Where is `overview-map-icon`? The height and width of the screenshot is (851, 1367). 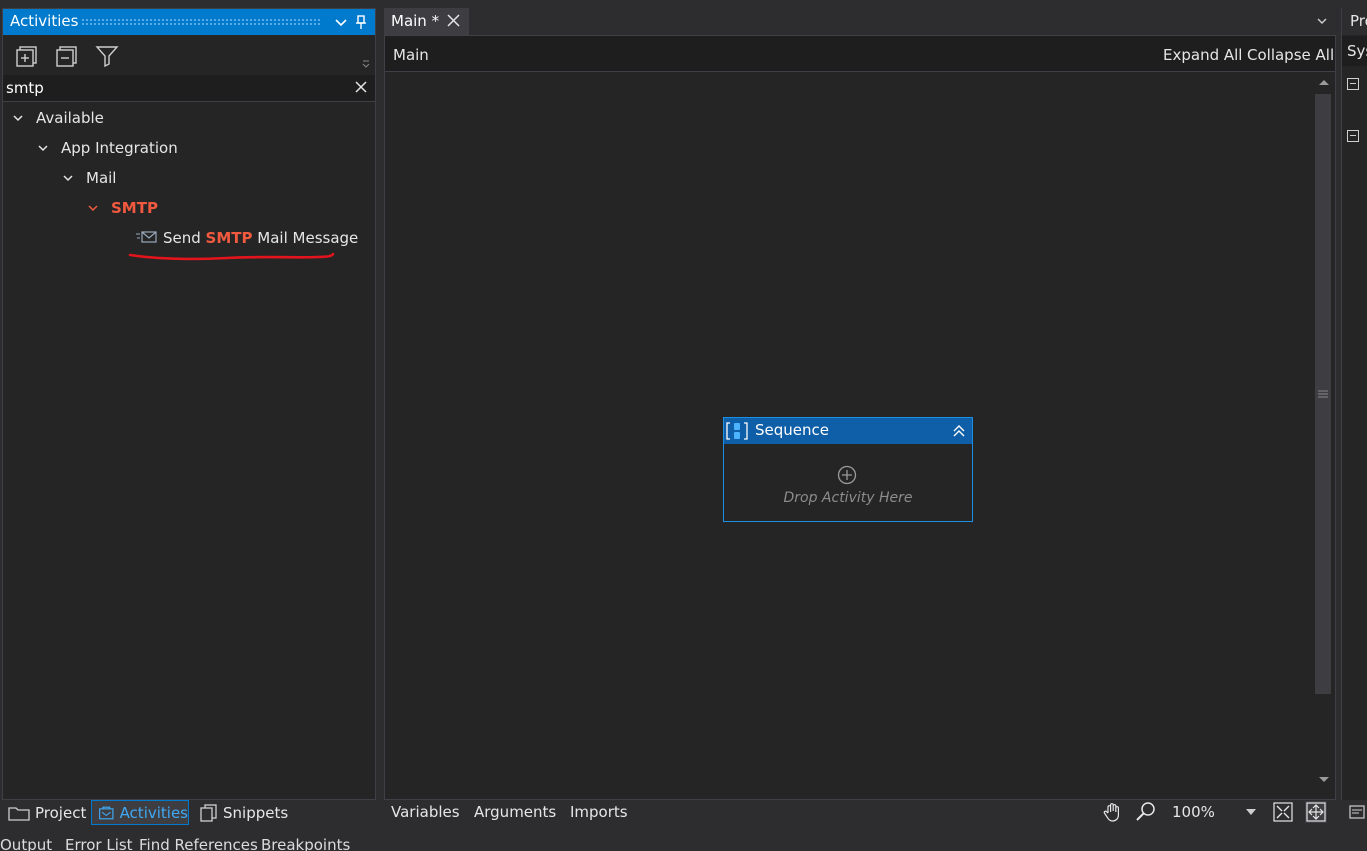
overview-map-icon is located at coordinates (1316, 812).